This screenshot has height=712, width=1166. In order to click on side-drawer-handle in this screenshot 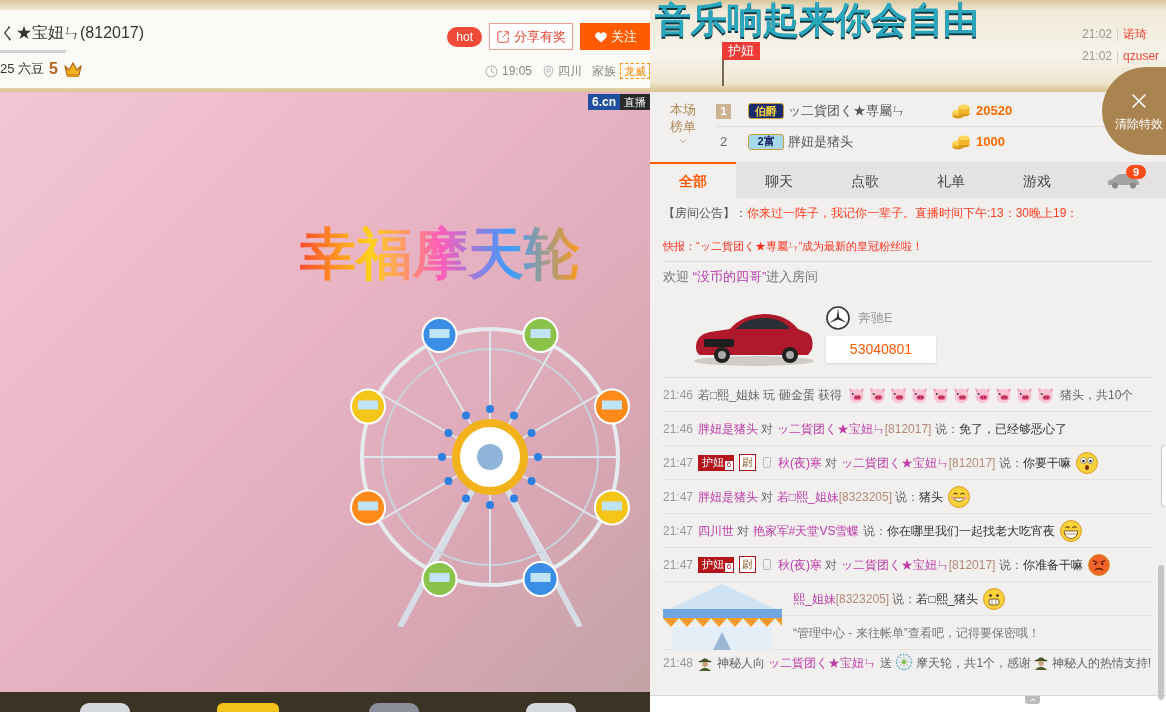, I will do `click(1163, 476)`.